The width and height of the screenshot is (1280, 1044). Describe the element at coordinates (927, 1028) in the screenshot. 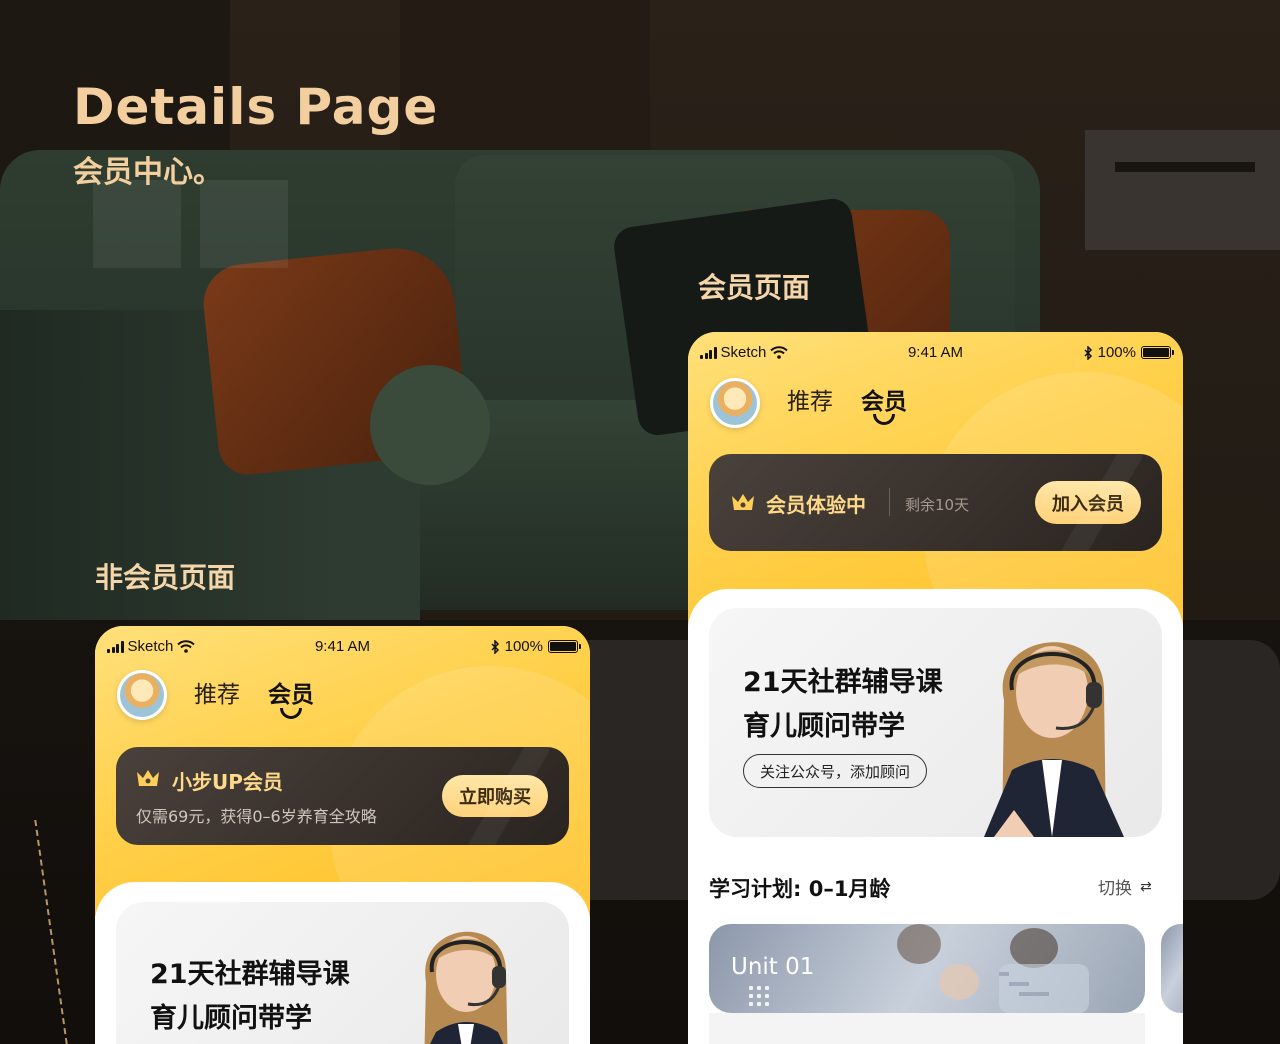

I see `unit-card-body` at that location.